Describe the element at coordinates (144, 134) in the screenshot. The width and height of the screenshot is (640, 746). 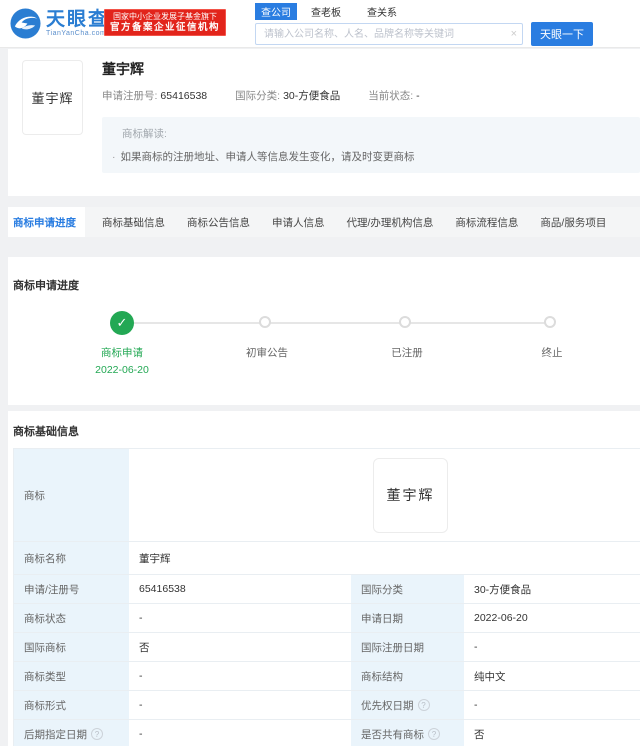
I see `note-title: 商标解读:` at that location.